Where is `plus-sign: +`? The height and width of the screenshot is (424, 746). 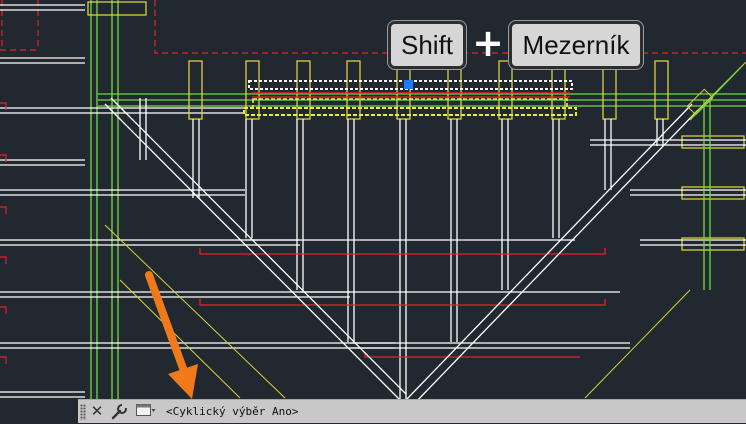 plus-sign: + is located at coordinates (488, 43).